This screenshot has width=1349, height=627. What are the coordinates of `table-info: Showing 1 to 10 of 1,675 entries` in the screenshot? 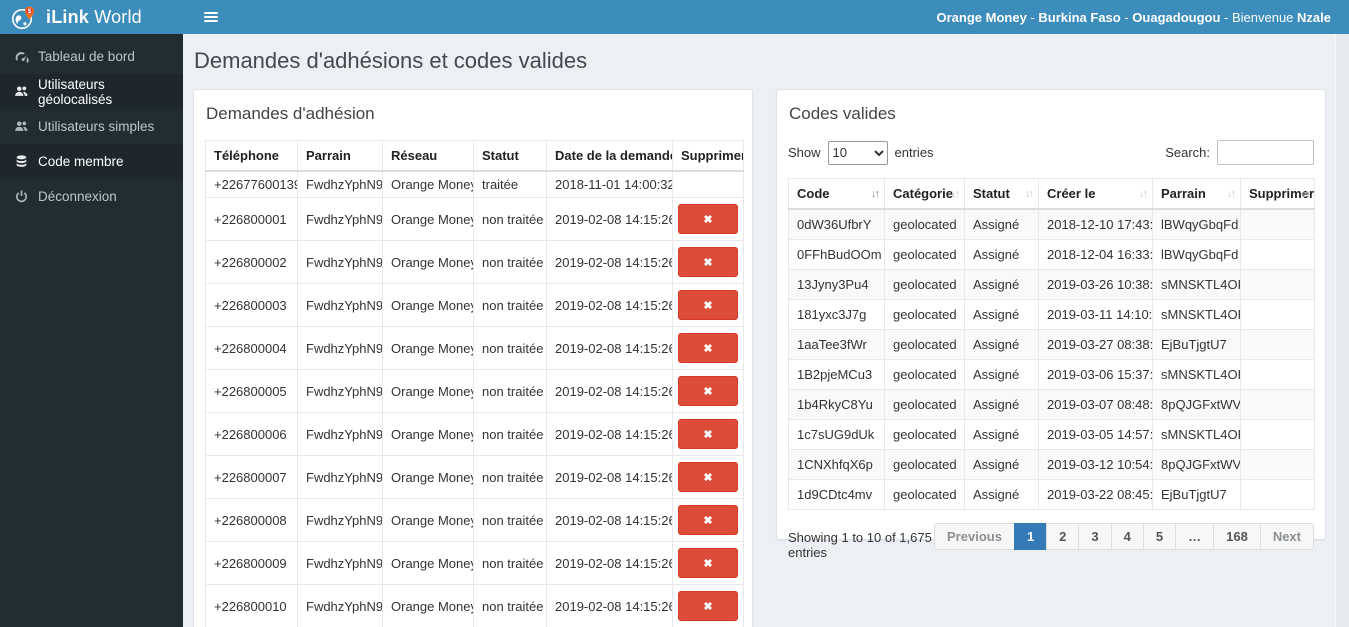 It's located at (860, 545).